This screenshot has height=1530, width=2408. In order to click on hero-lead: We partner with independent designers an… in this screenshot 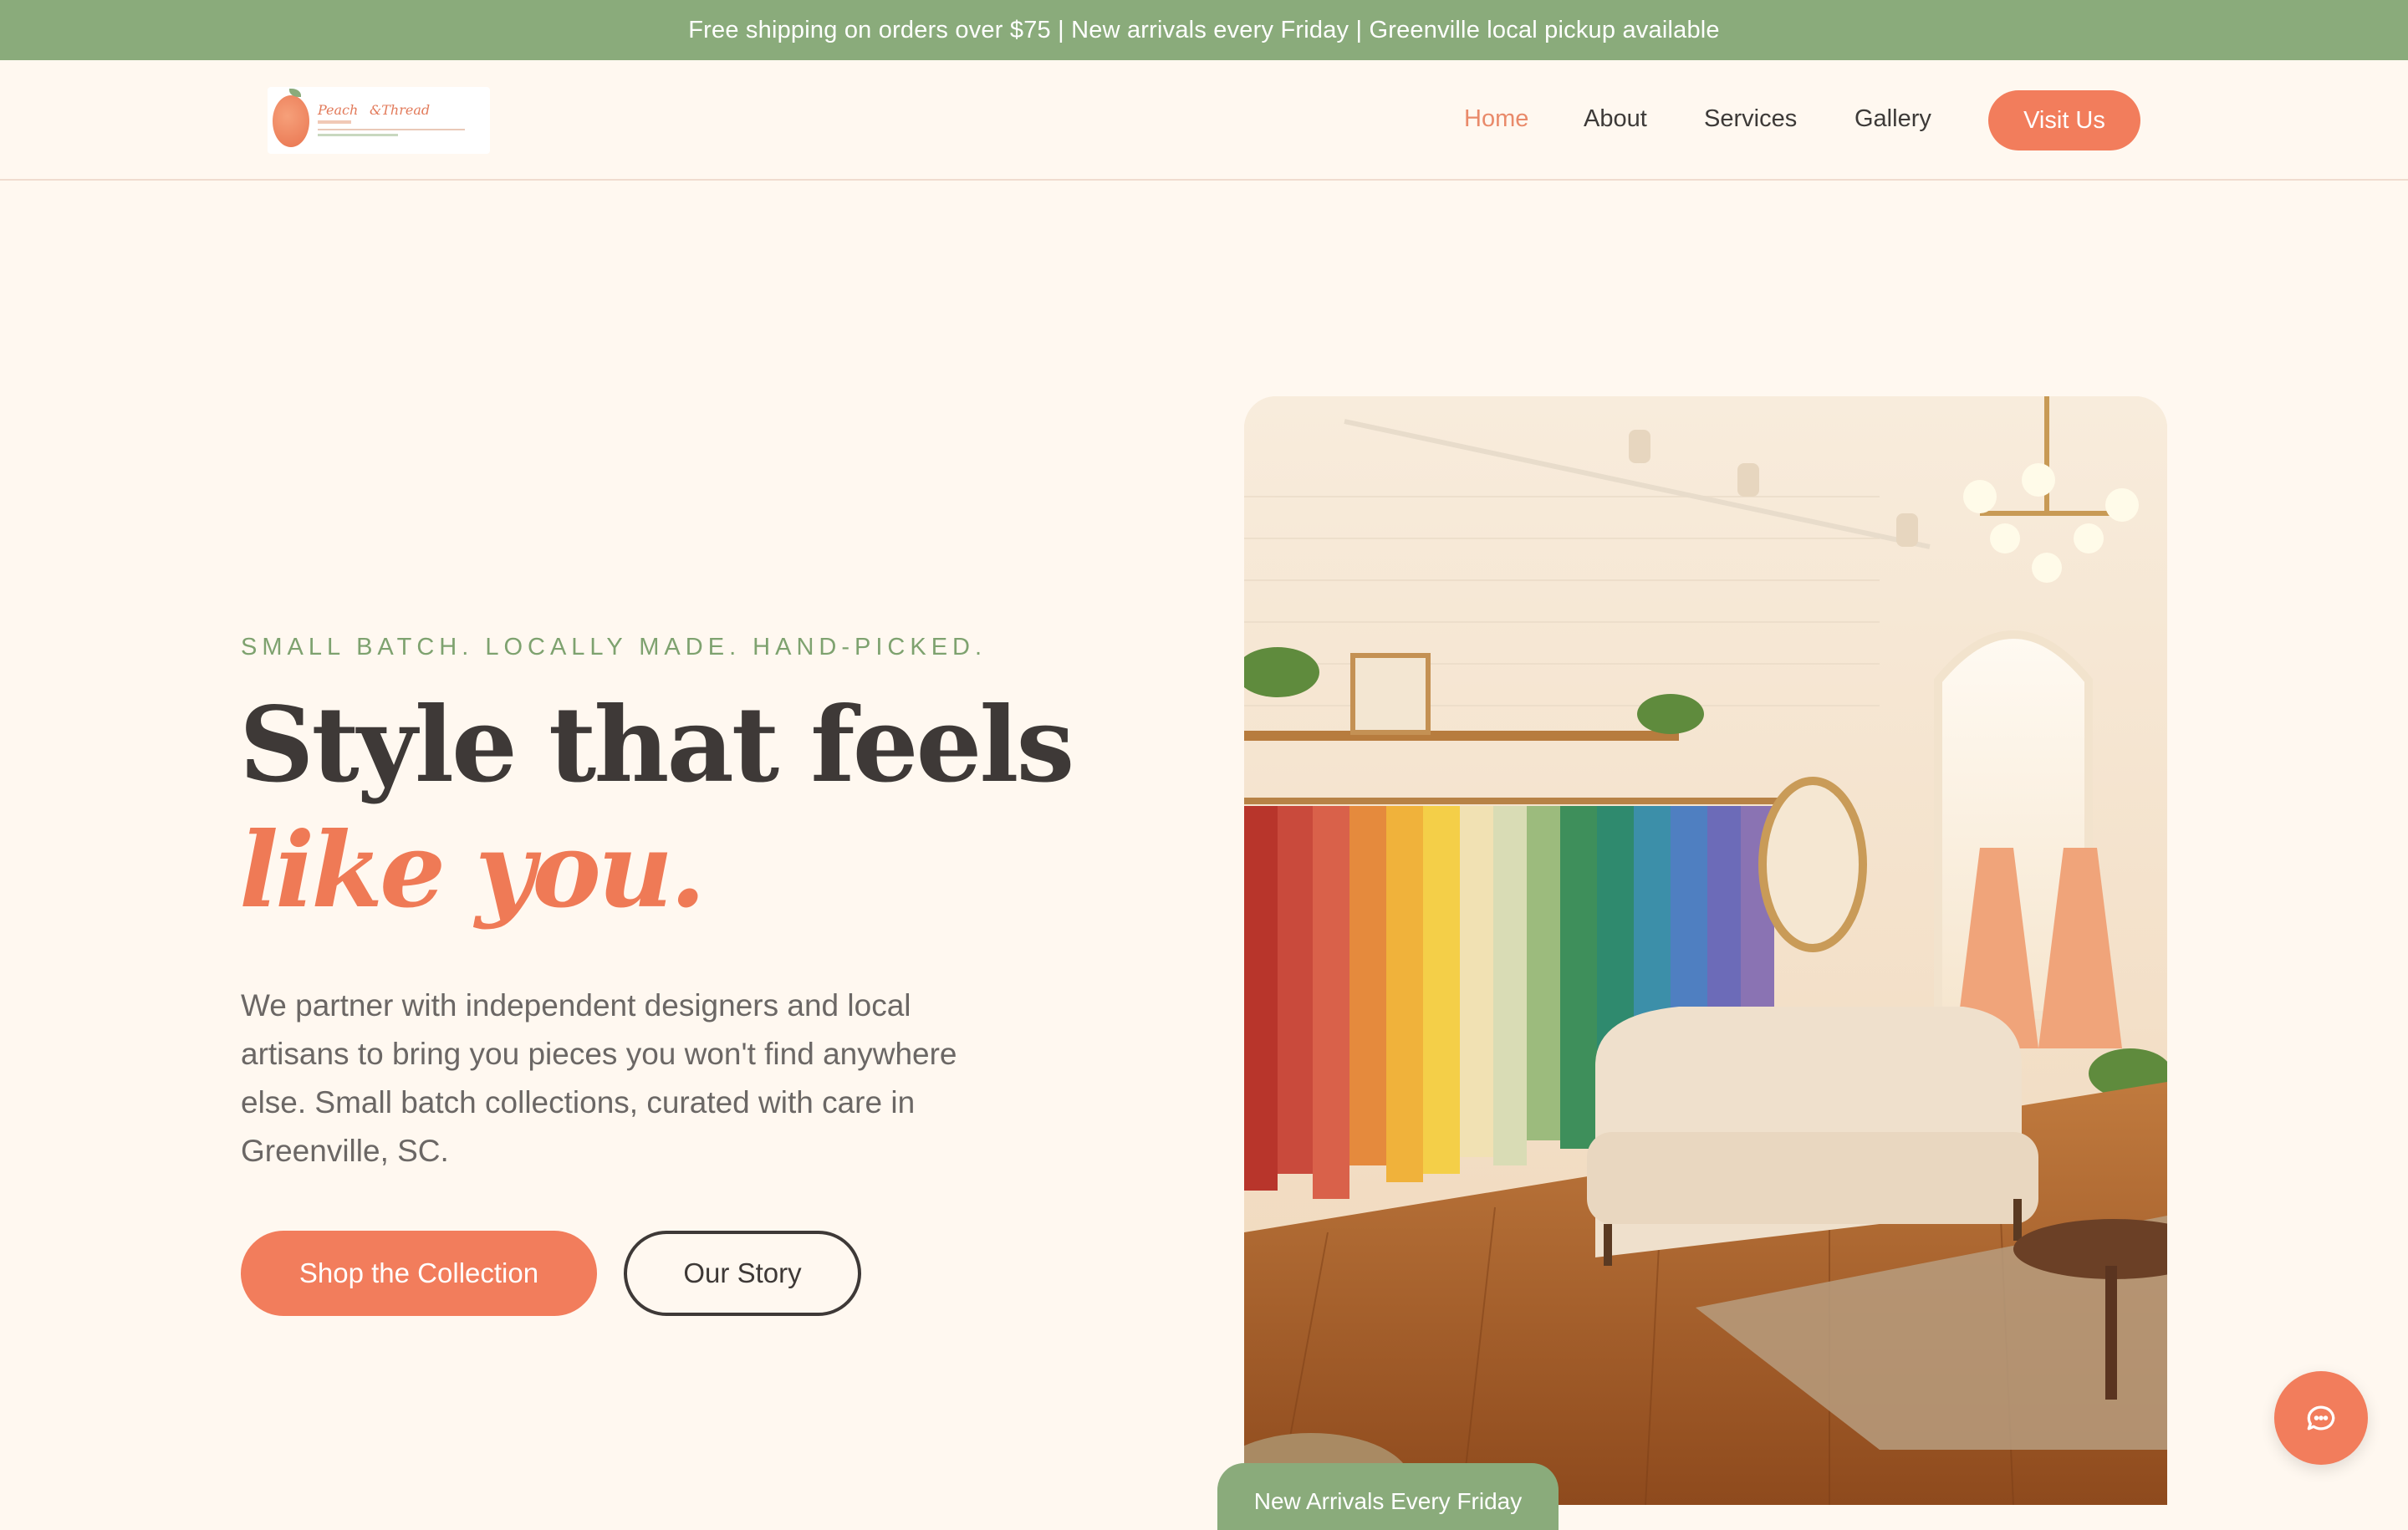, I will do `click(599, 1078)`.